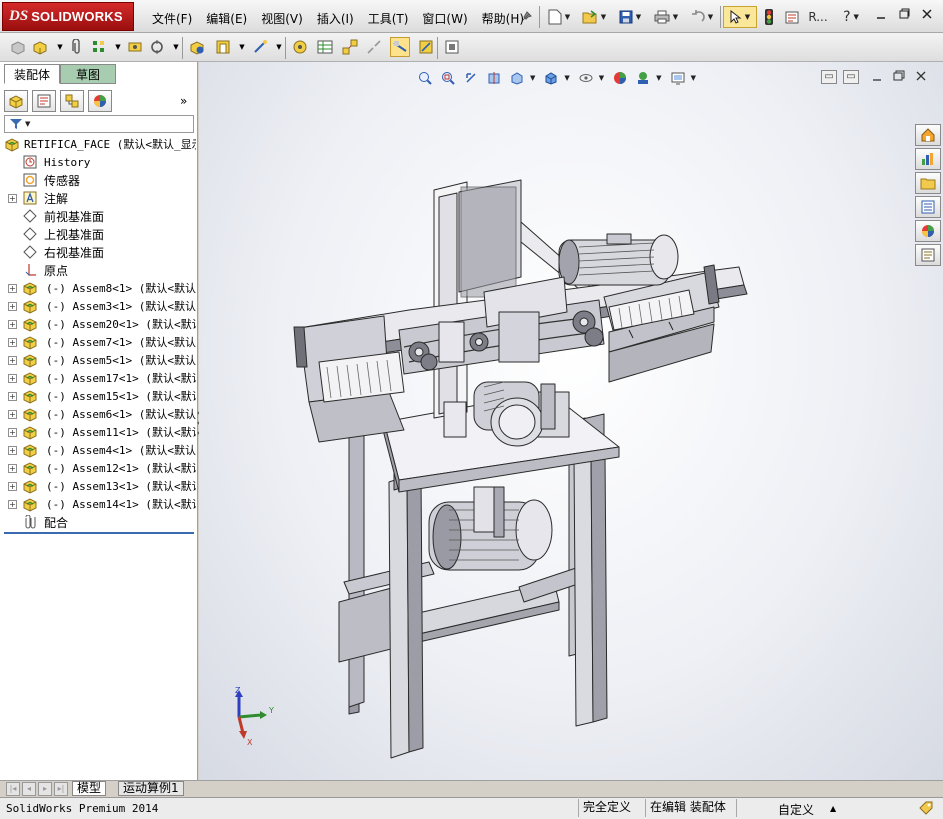  What do you see at coordinates (400, 47) in the screenshot?
I see `interference-detection-icon` at bounding box center [400, 47].